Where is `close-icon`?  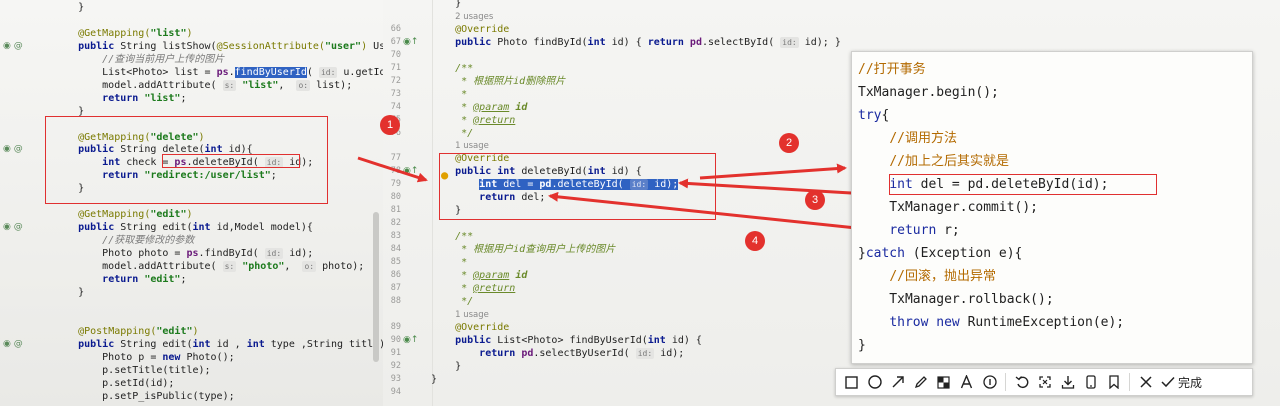
close-icon is located at coordinates (1145, 382).